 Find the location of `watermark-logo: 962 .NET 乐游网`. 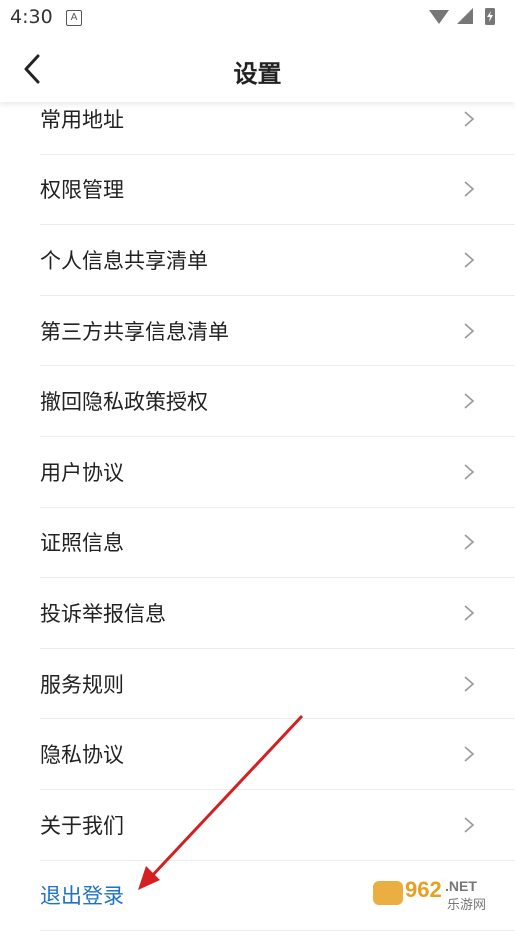

watermark-logo: 962 .NET 乐游网 is located at coordinates (429, 895).